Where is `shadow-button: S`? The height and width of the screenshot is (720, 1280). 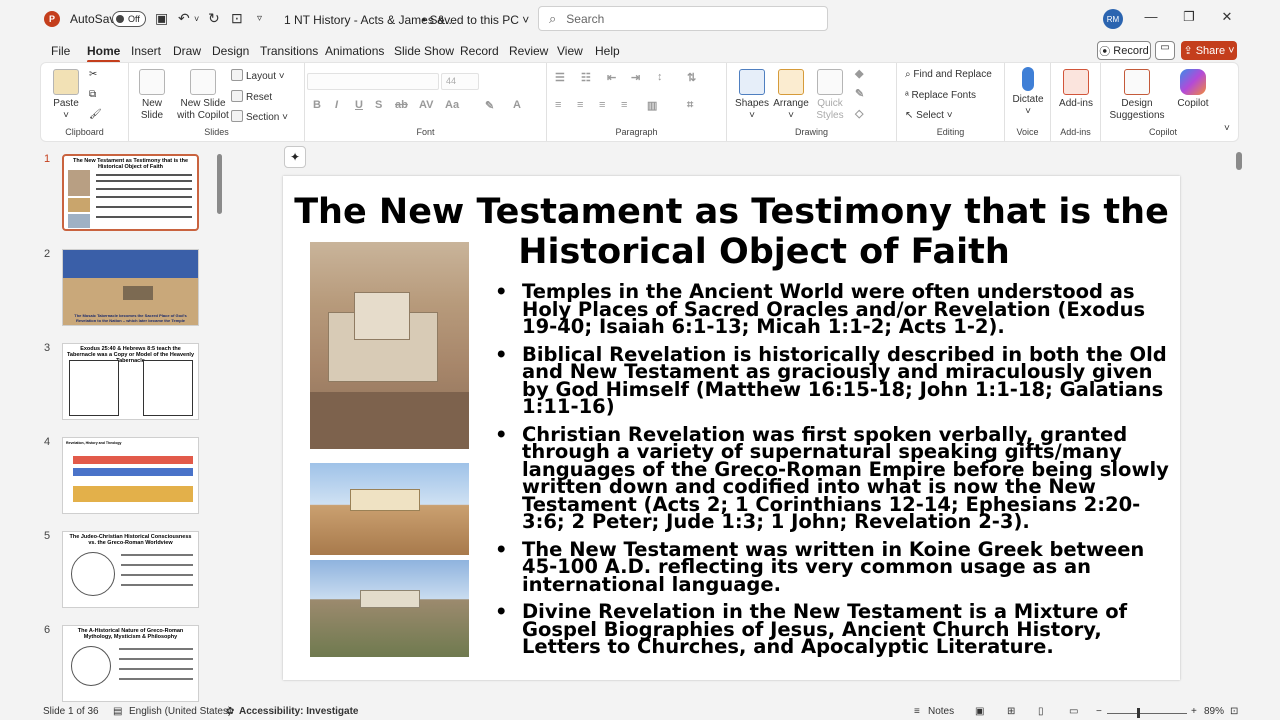 shadow-button: S is located at coordinates (378, 105).